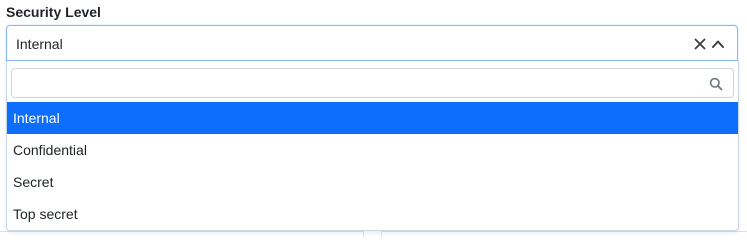 The height and width of the screenshot is (240, 747). What do you see at coordinates (372, 43) in the screenshot?
I see `security-level-select: Internal` at bounding box center [372, 43].